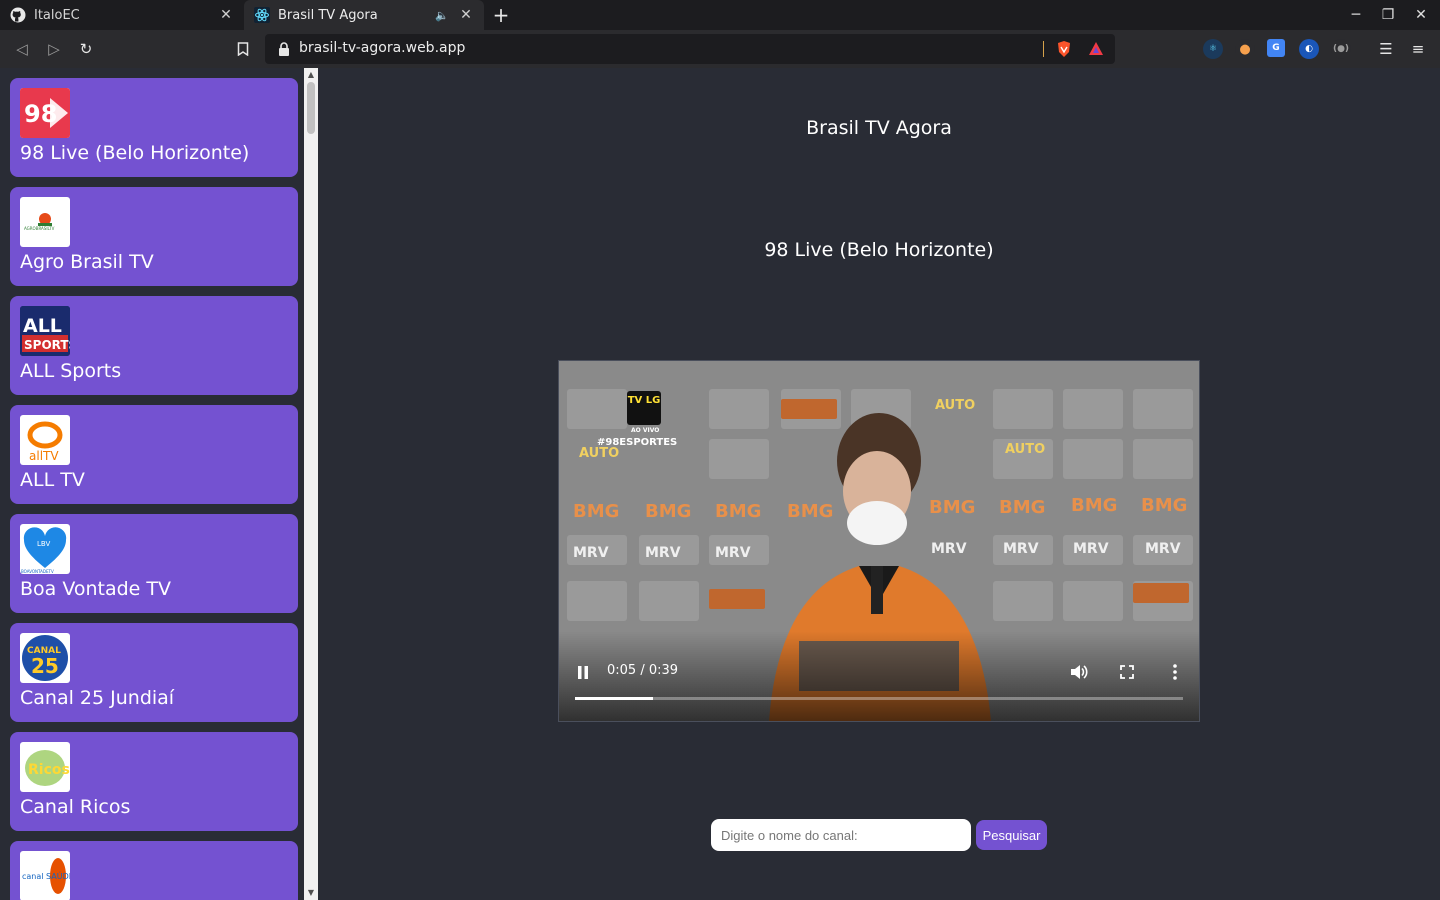  I want to click on svg-text: BOAVONTADETV, so click(37, 571).